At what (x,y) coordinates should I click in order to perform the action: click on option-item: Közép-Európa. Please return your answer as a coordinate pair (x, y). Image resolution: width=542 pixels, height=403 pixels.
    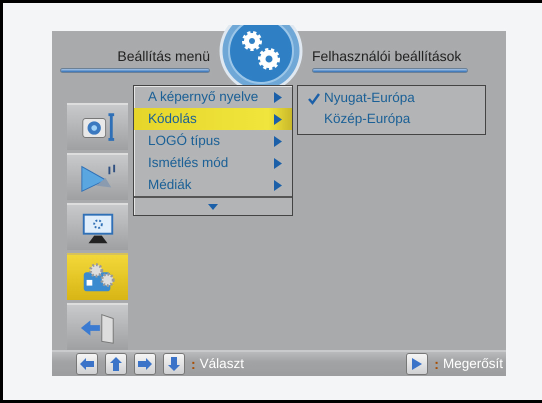
    Looking at the image, I should click on (391, 119).